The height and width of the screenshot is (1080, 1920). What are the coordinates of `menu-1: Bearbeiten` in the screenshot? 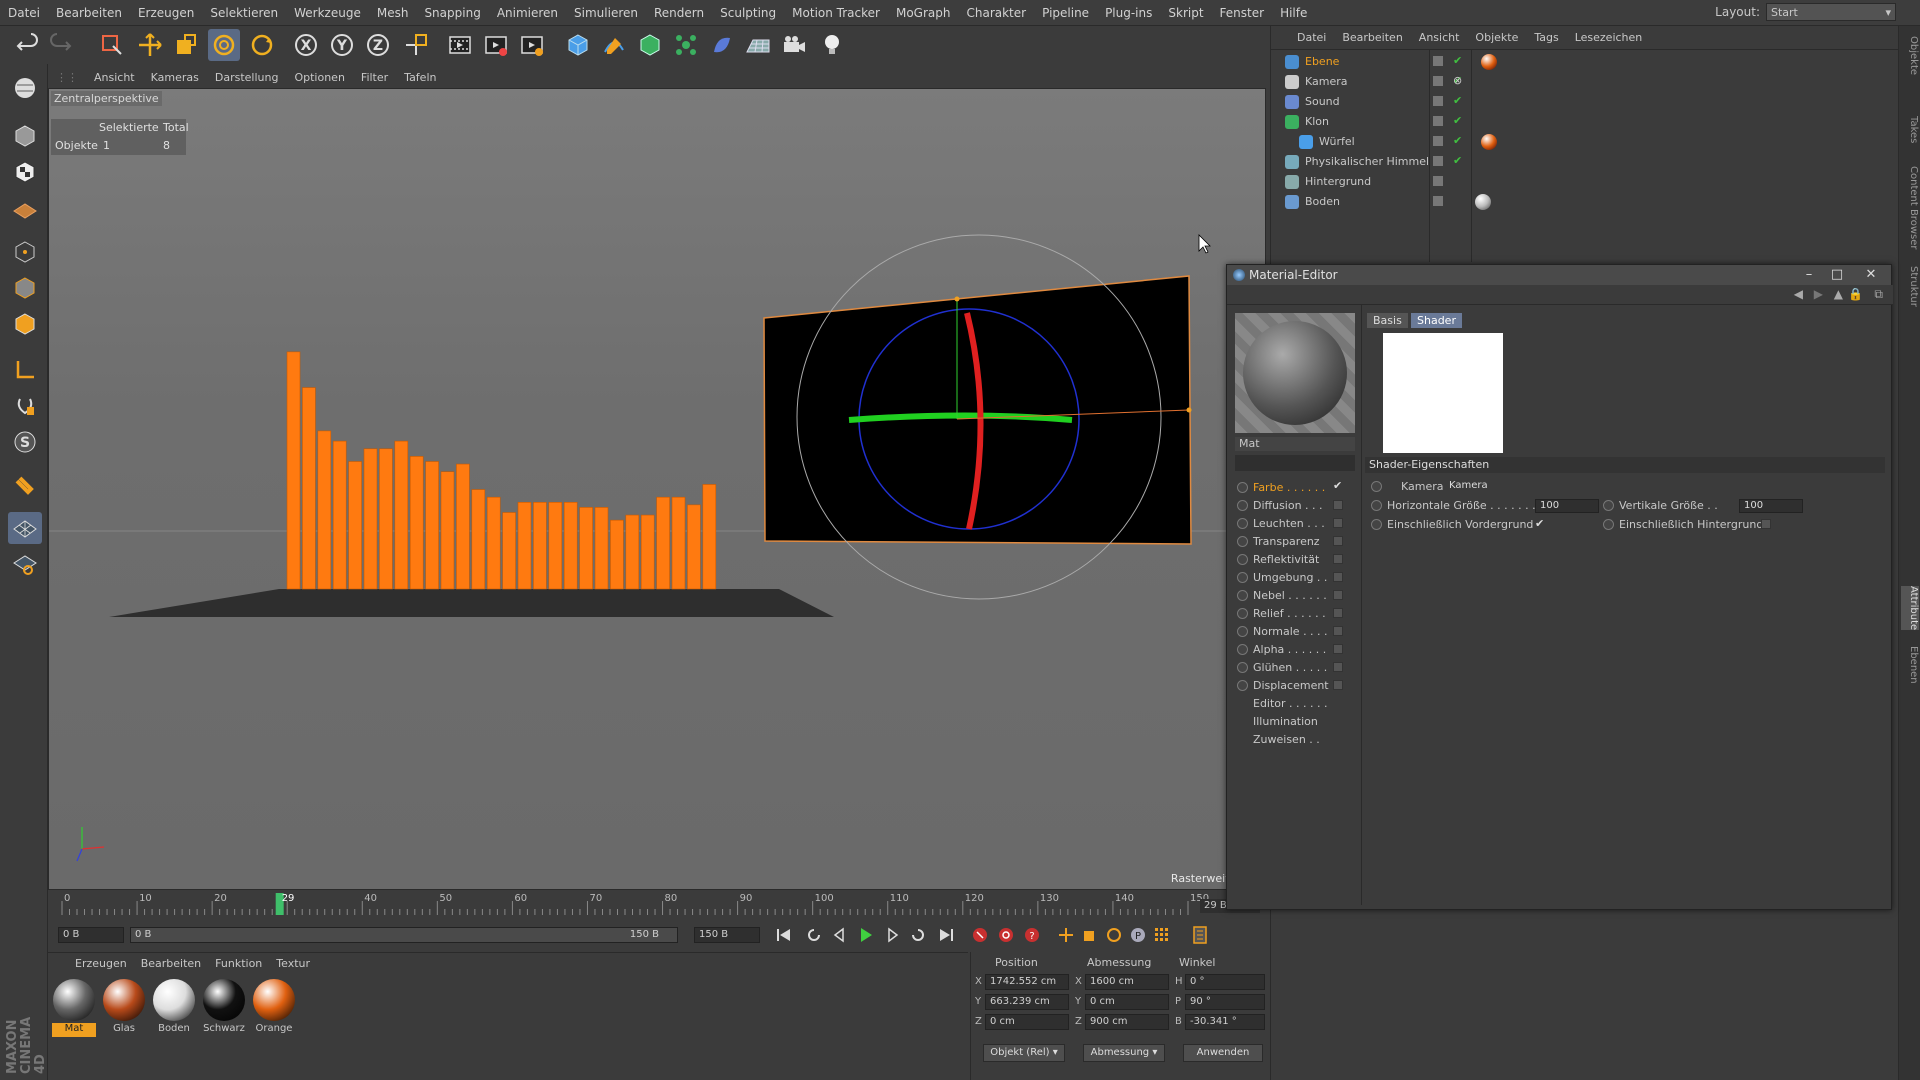 It's located at (89, 13).